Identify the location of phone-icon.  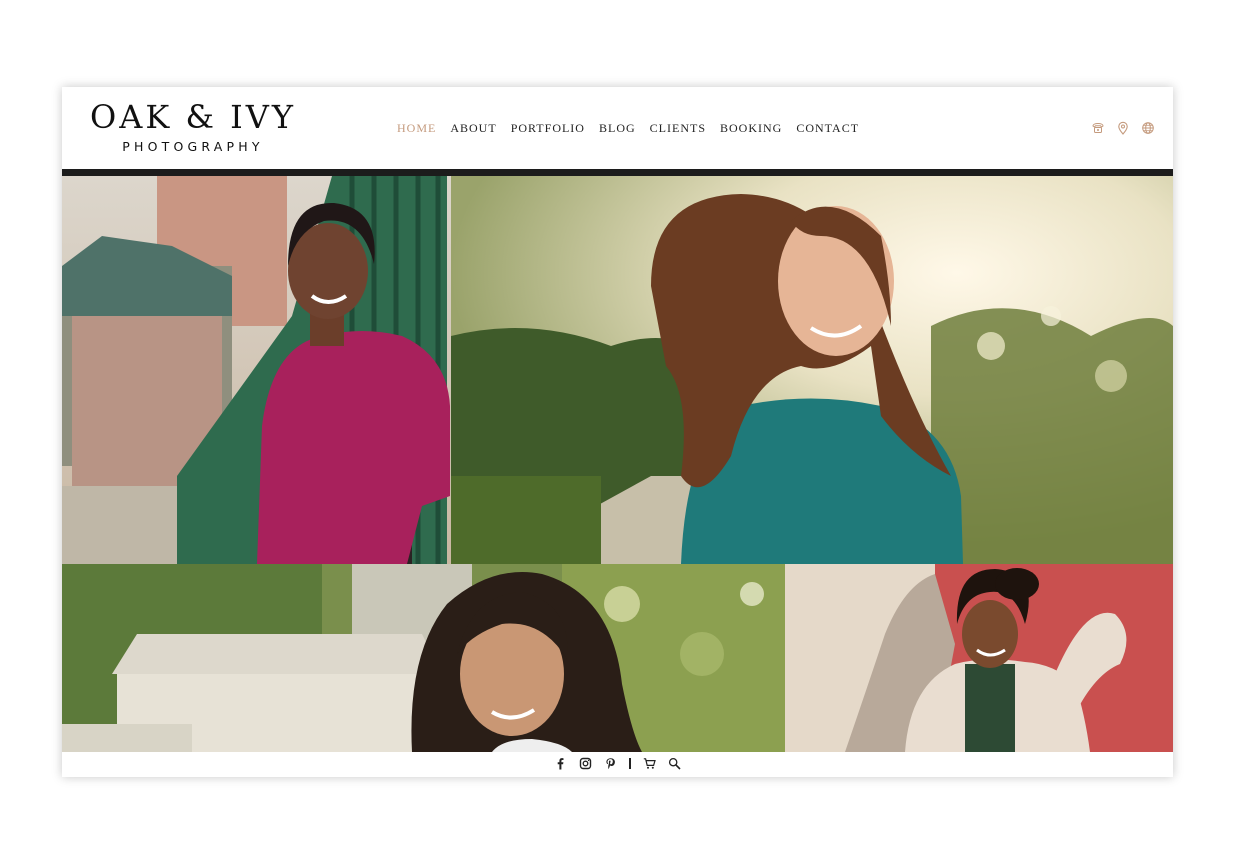
(1098, 128).